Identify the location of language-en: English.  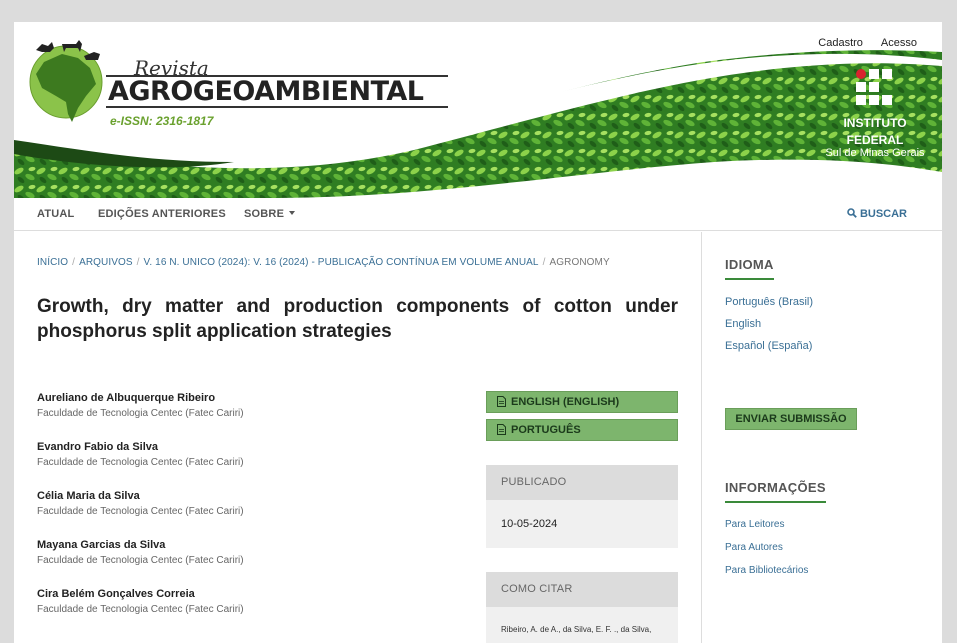
(769, 324).